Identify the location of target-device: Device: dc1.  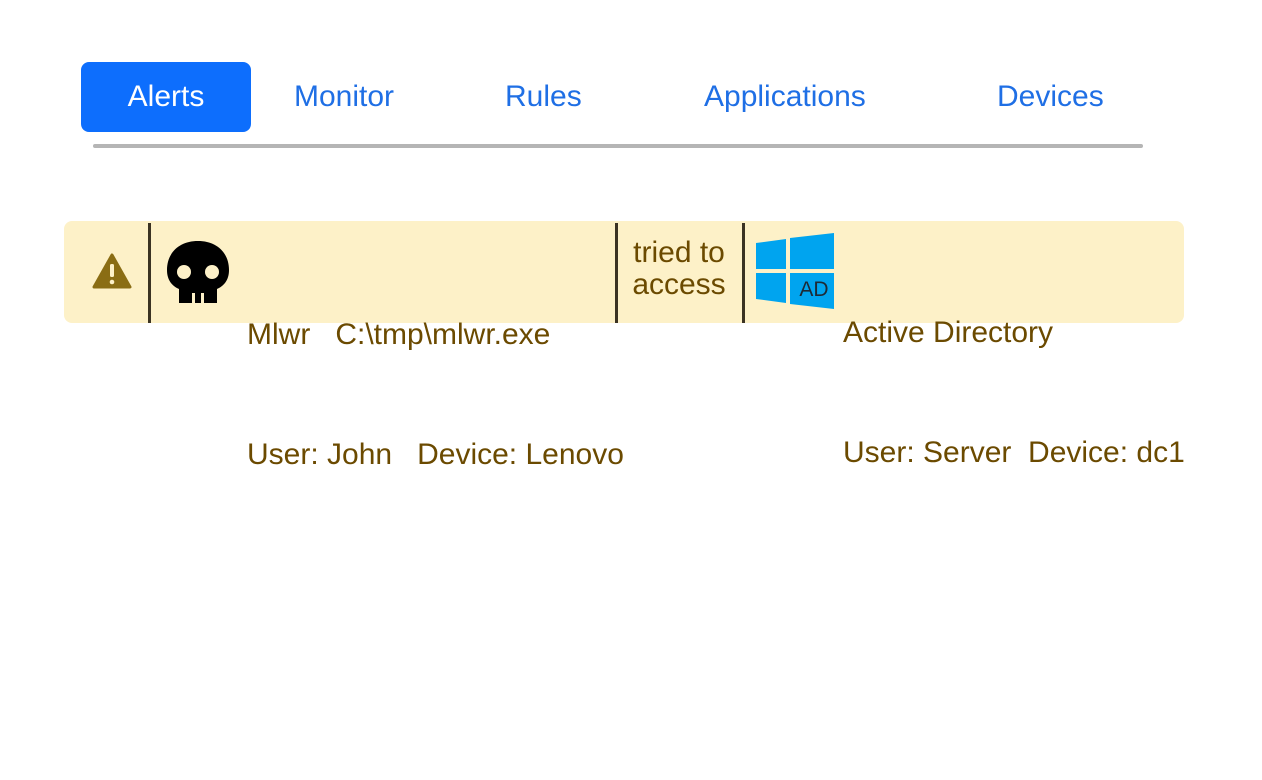
(1106, 452).